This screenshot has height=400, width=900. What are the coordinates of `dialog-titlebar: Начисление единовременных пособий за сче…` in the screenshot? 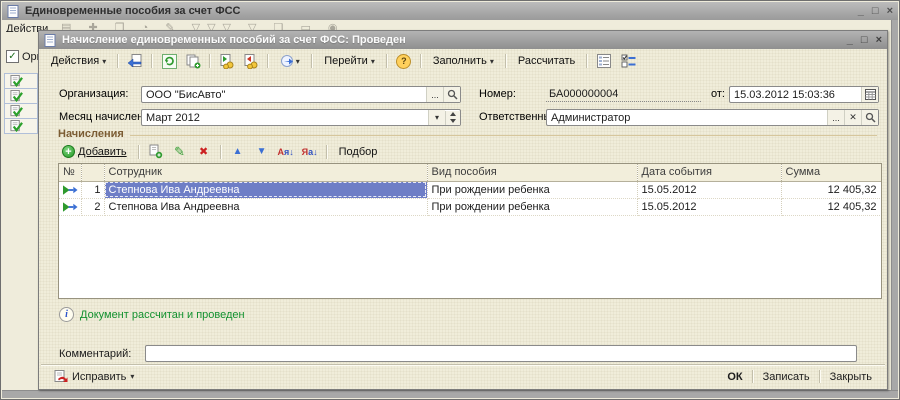 It's located at (463, 40).